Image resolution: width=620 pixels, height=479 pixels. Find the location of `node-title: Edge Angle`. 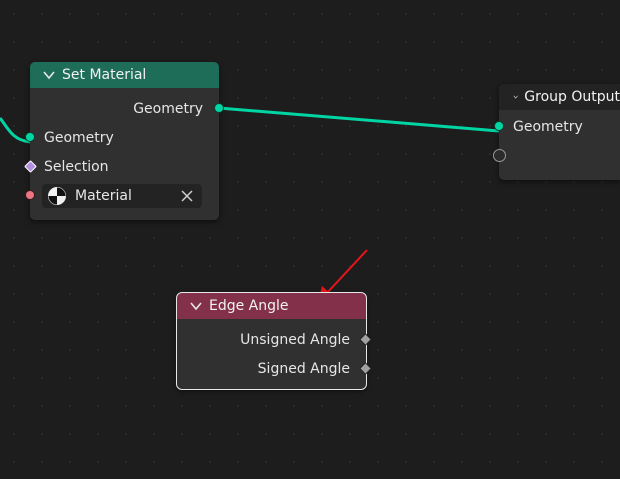

node-title: Edge Angle is located at coordinates (249, 306).